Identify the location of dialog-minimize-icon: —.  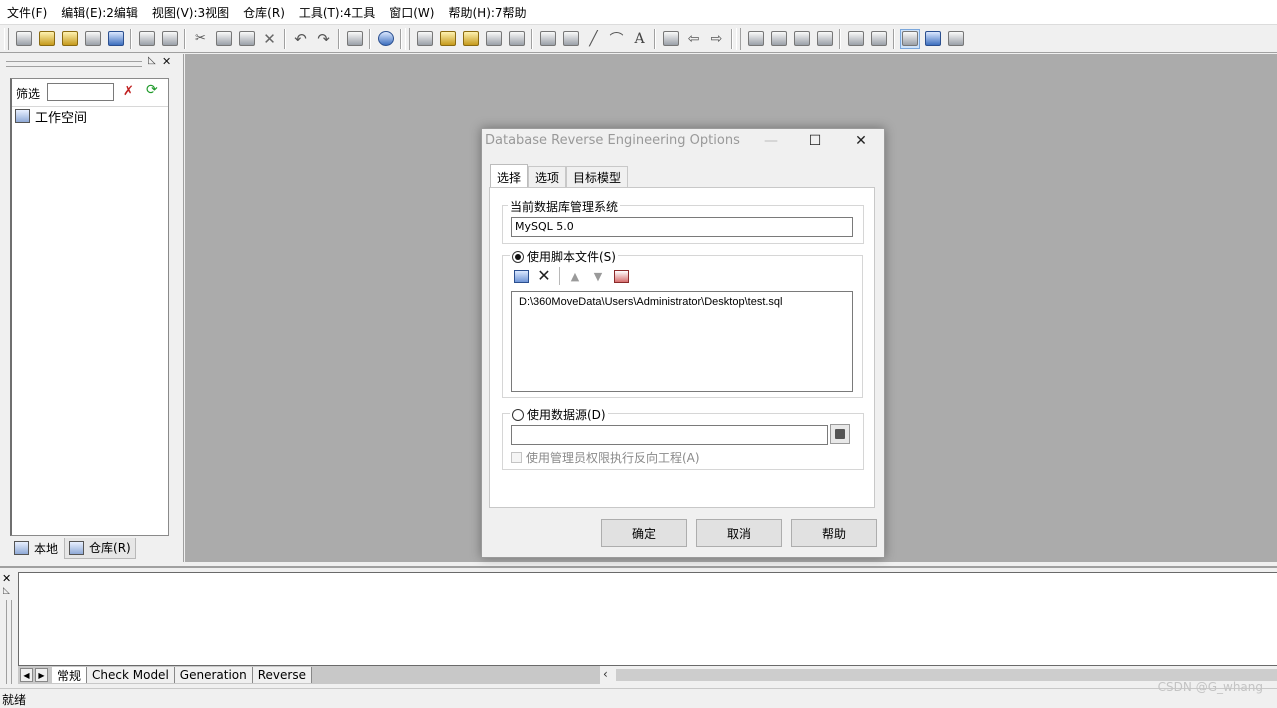
(771, 141).